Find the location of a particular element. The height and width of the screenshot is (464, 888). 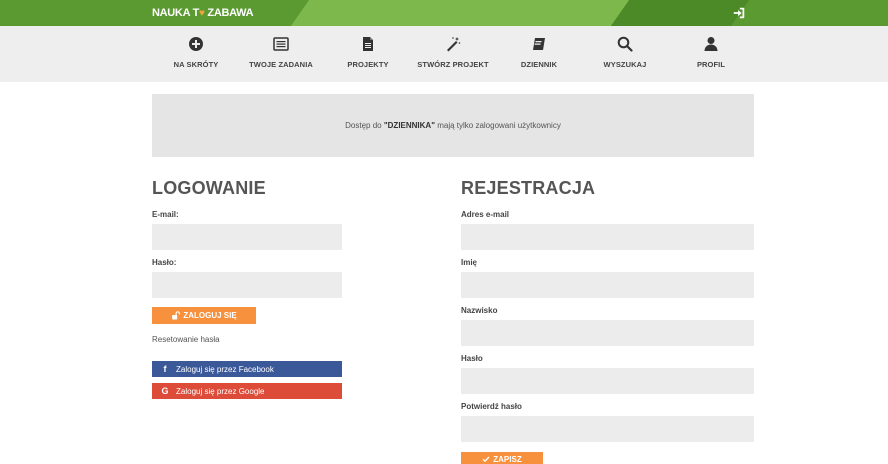

nav-label: WYSZUKAJ is located at coordinates (625, 64).